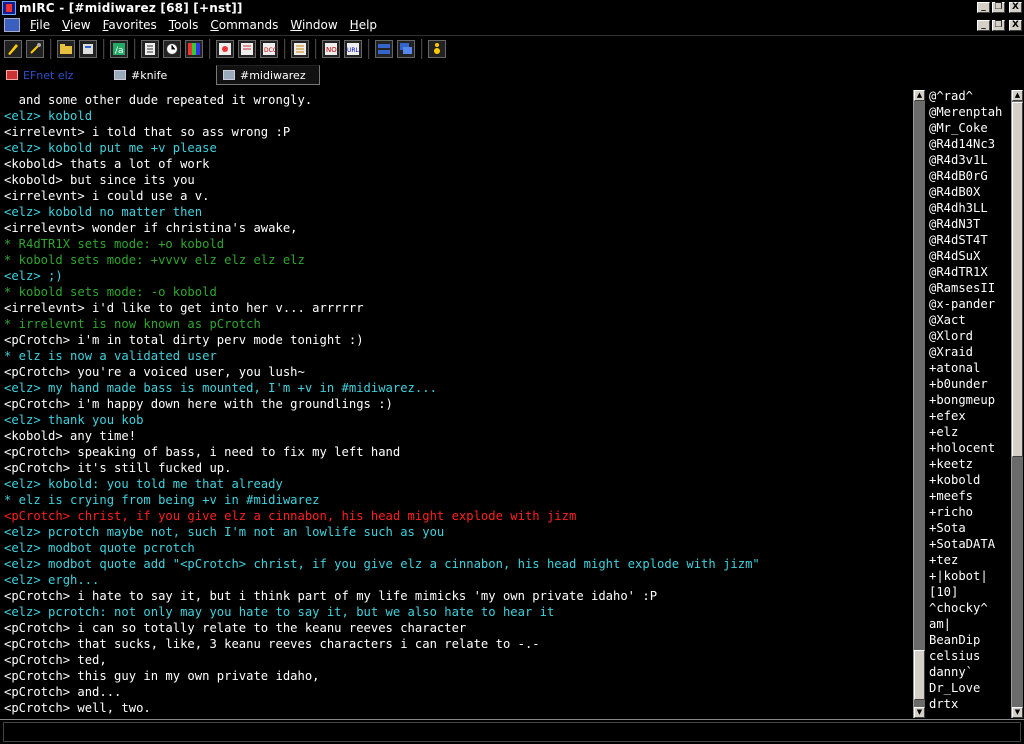 The image size is (1024, 744). I want to click on nicklist-scrollbar: ▲ ▼, so click(1017, 404).